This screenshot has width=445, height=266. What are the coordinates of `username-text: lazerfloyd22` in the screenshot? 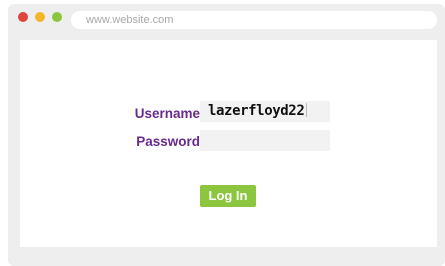 It's located at (256, 111).